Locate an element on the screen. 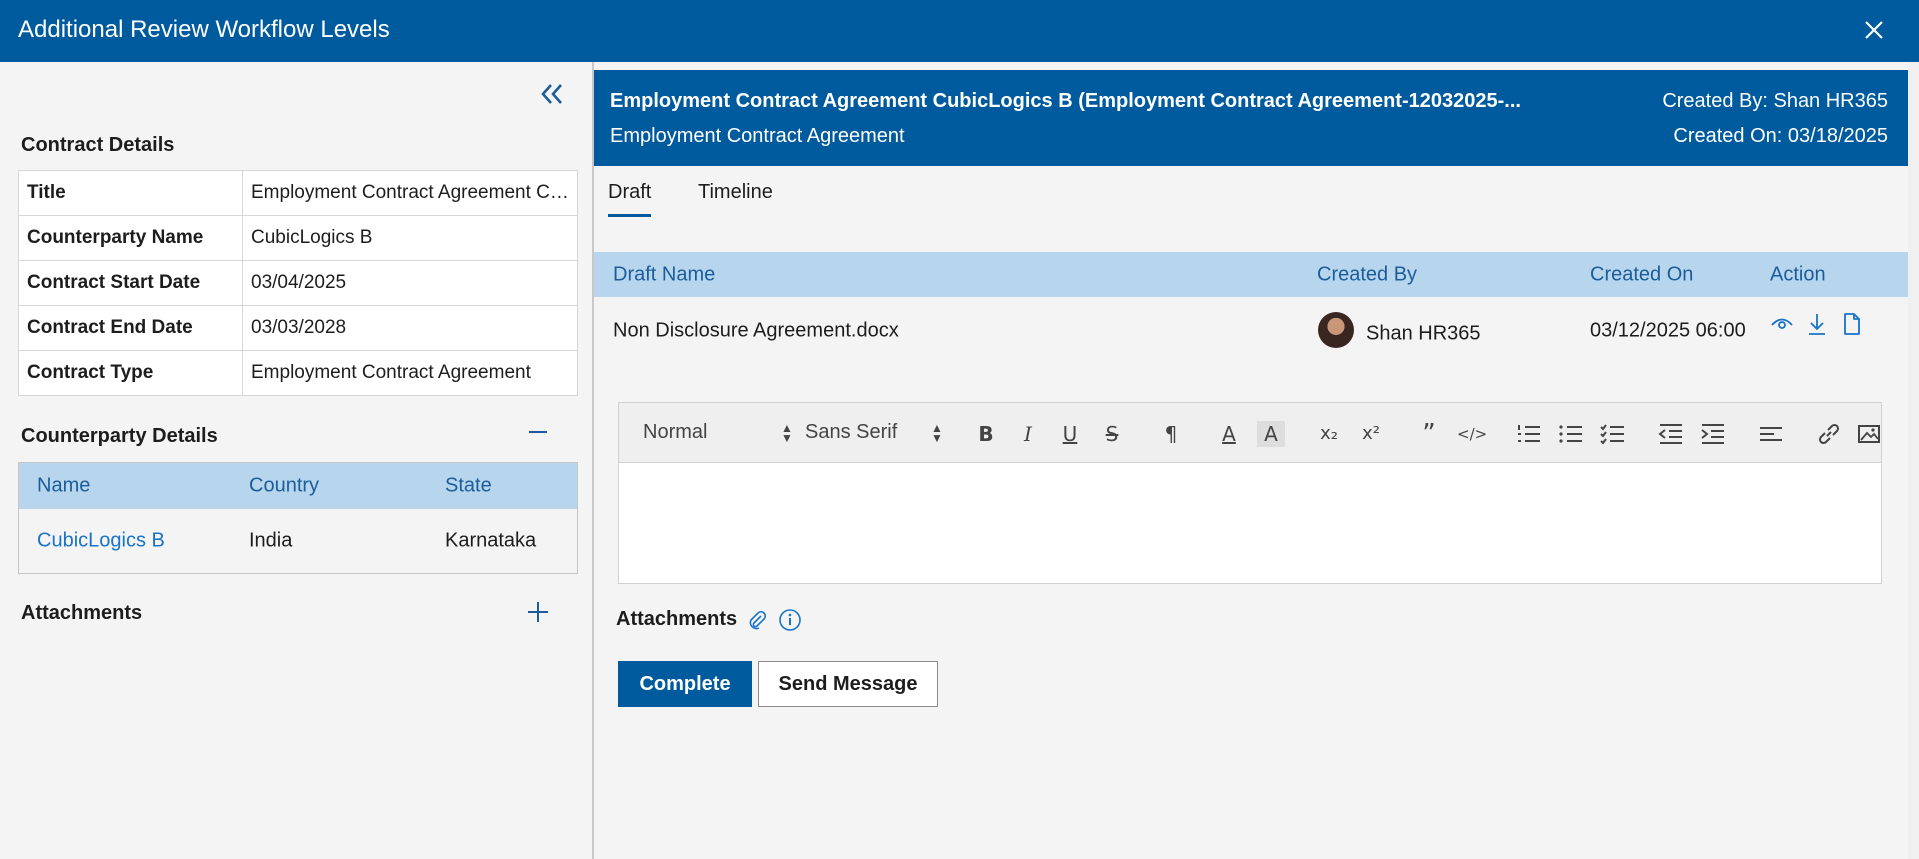  contract-details-title: Contract Details is located at coordinates (98, 145).